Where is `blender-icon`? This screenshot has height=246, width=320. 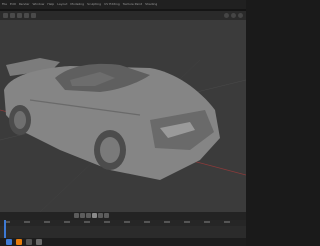
blender-icon is located at coordinates (19, 242).